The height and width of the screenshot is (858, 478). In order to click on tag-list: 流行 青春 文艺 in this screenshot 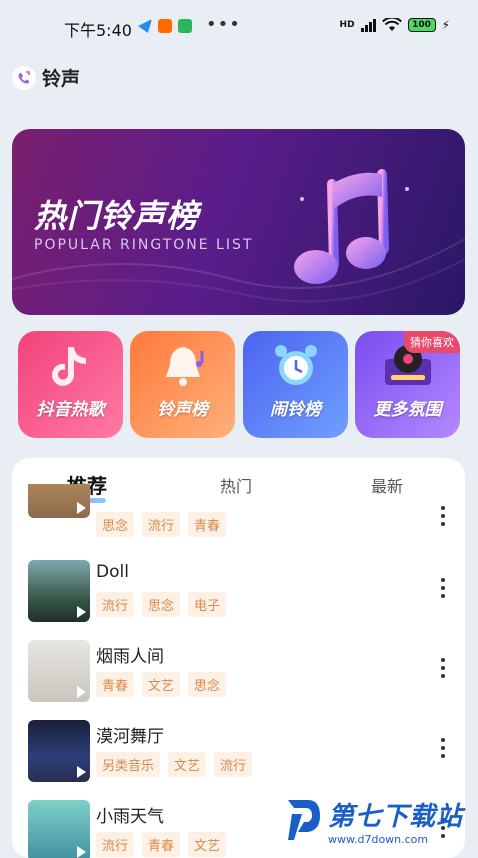, I will do `click(161, 844)`.